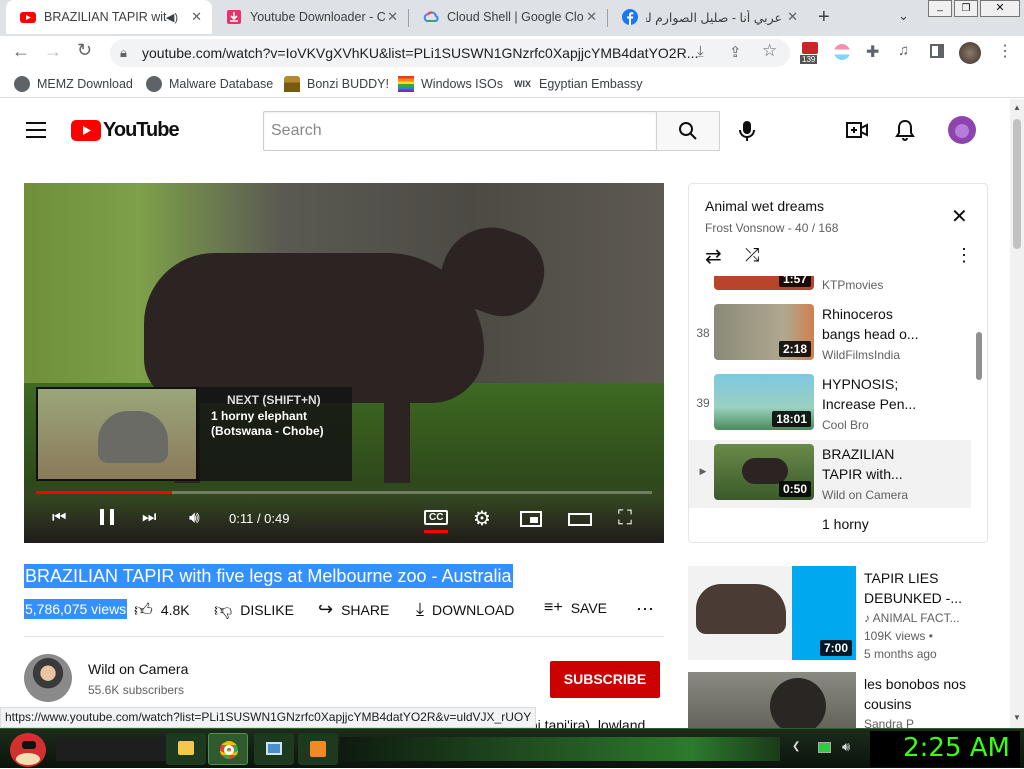 This screenshot has width=1024, height=769. I want to click on fullscreen-icon: ⛶, so click(625, 518).